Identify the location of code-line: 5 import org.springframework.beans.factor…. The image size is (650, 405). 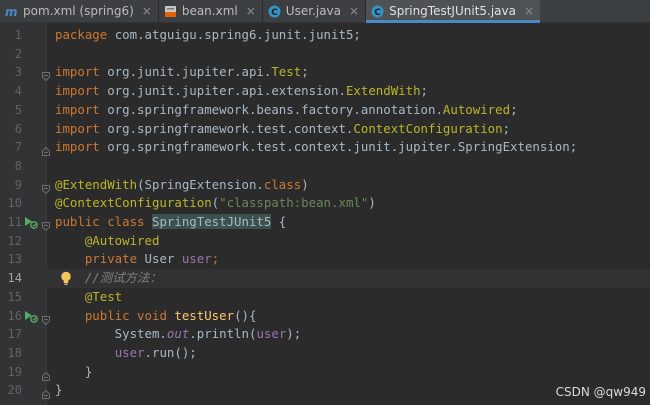
(325, 110).